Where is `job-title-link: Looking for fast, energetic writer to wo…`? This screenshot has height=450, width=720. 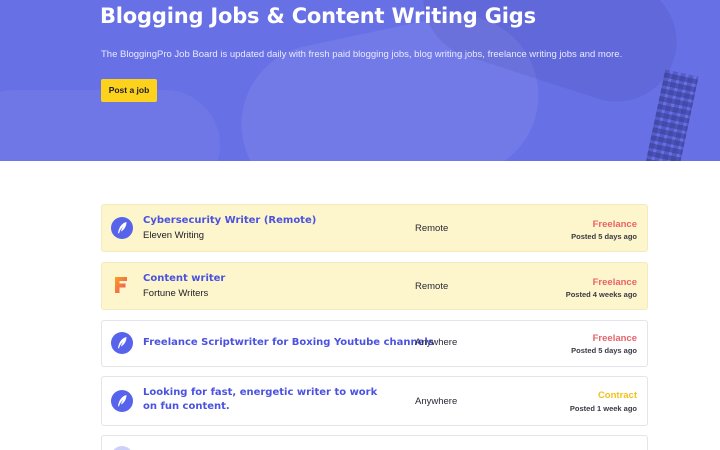
job-title-link: Looking for fast, energetic writer to wo… is located at coordinates (263, 400).